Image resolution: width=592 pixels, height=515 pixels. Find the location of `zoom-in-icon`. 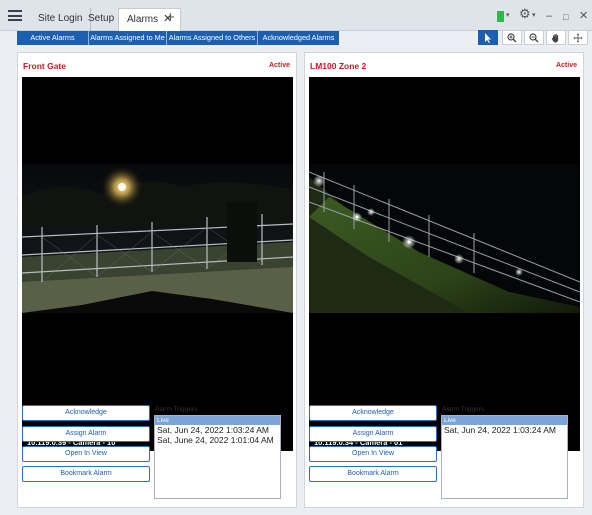

zoom-in-icon is located at coordinates (512, 37).